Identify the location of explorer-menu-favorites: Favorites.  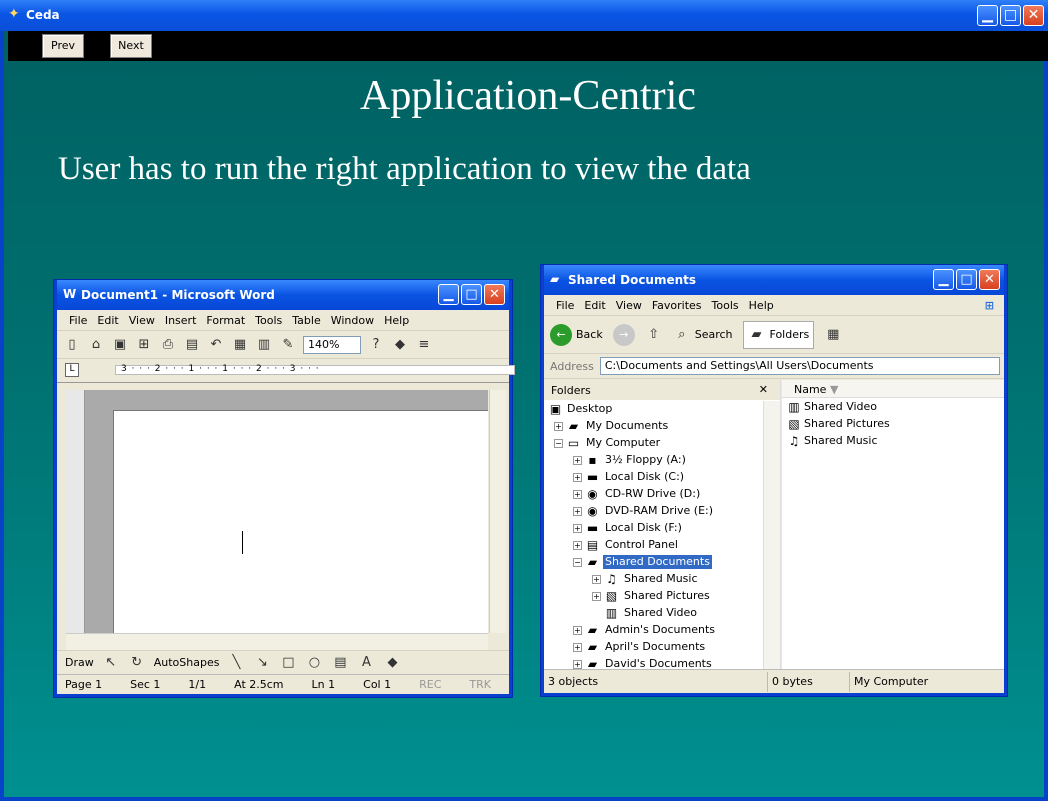
(677, 305).